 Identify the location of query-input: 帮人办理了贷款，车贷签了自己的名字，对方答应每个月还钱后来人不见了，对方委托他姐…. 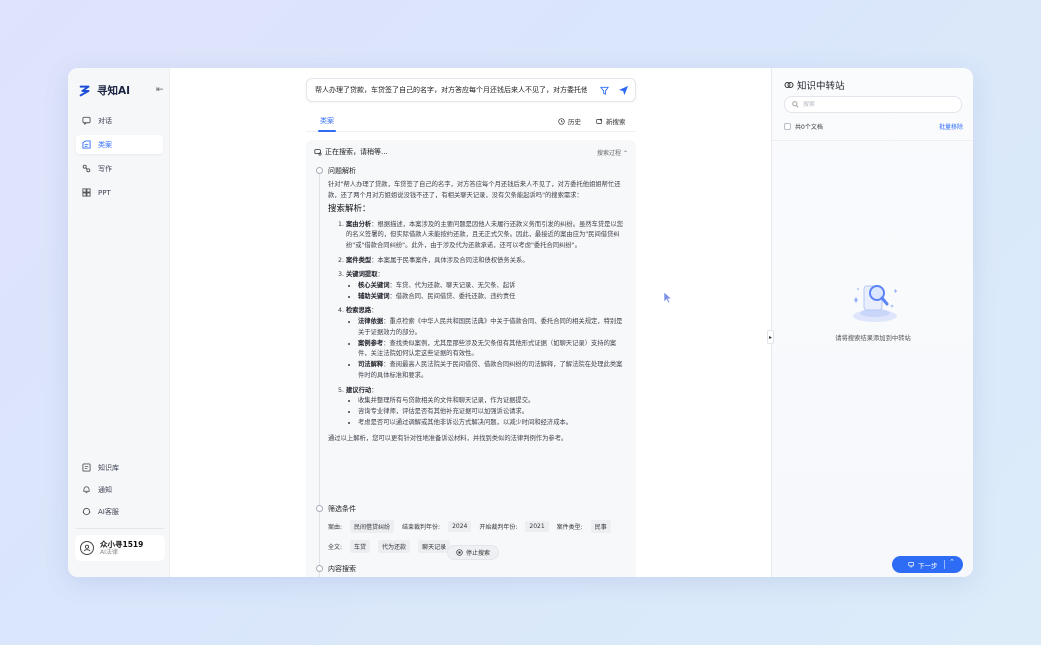
(471, 90).